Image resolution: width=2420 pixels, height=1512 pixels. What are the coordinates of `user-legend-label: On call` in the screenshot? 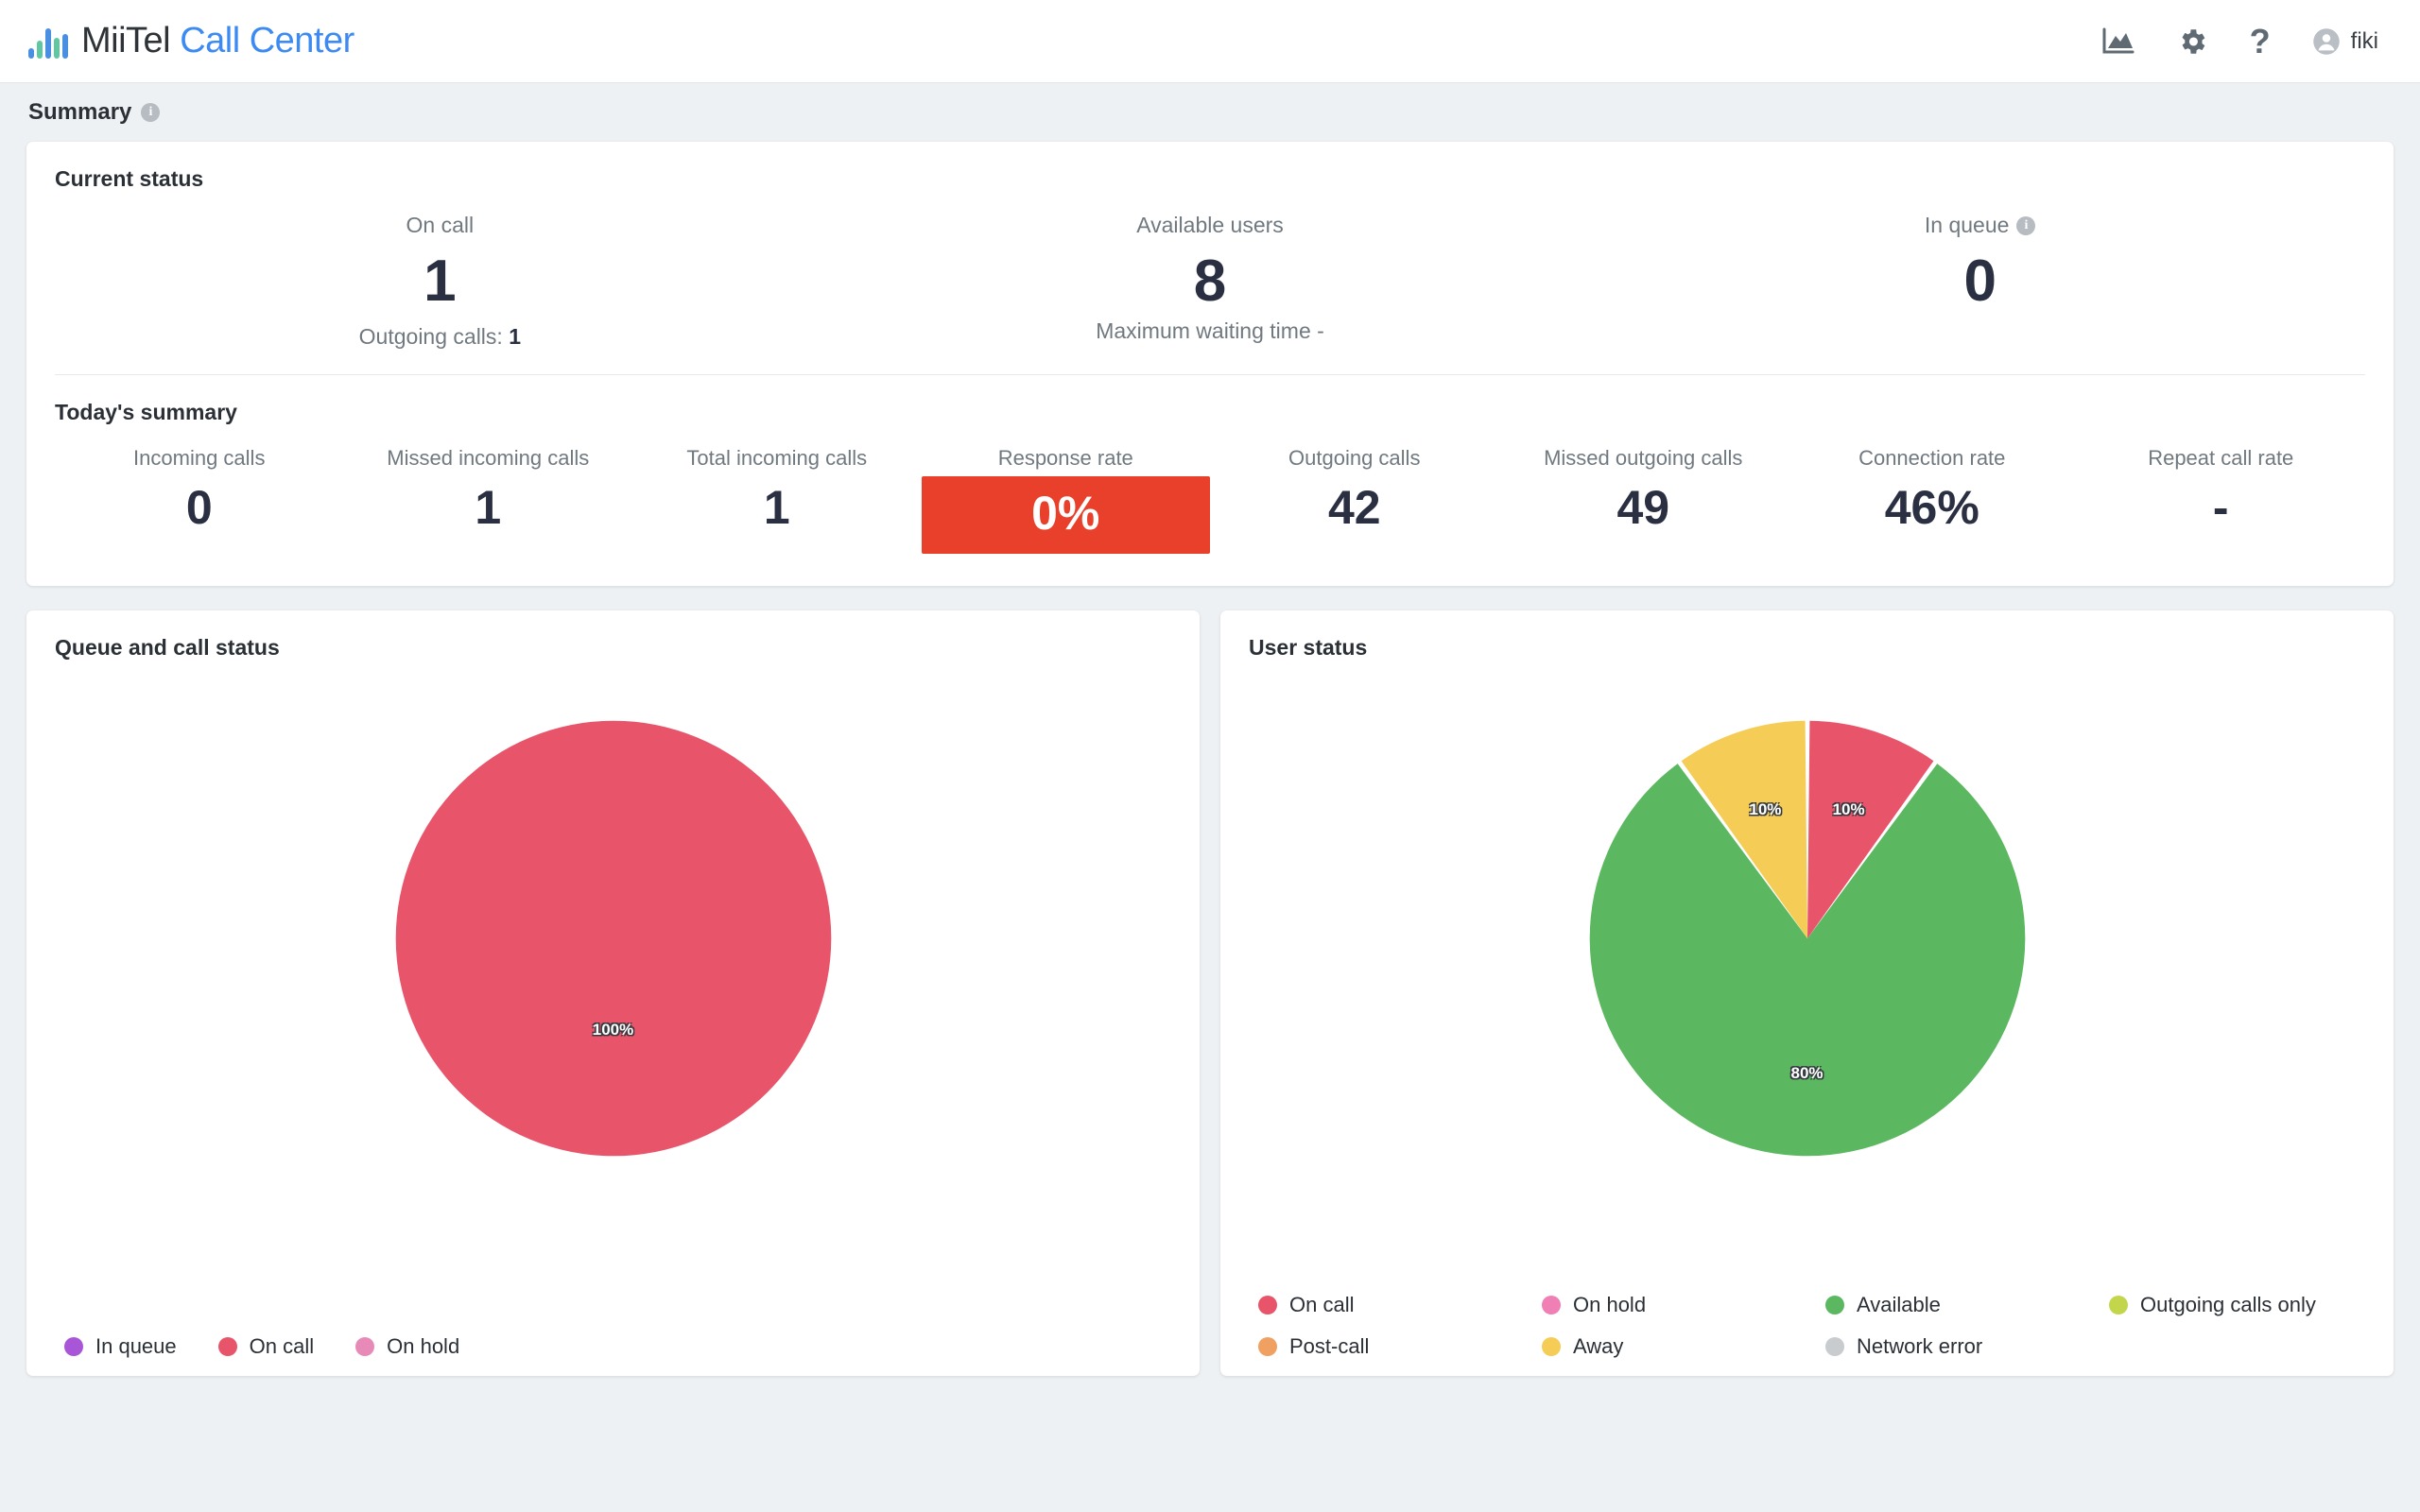 It's located at (1322, 1305).